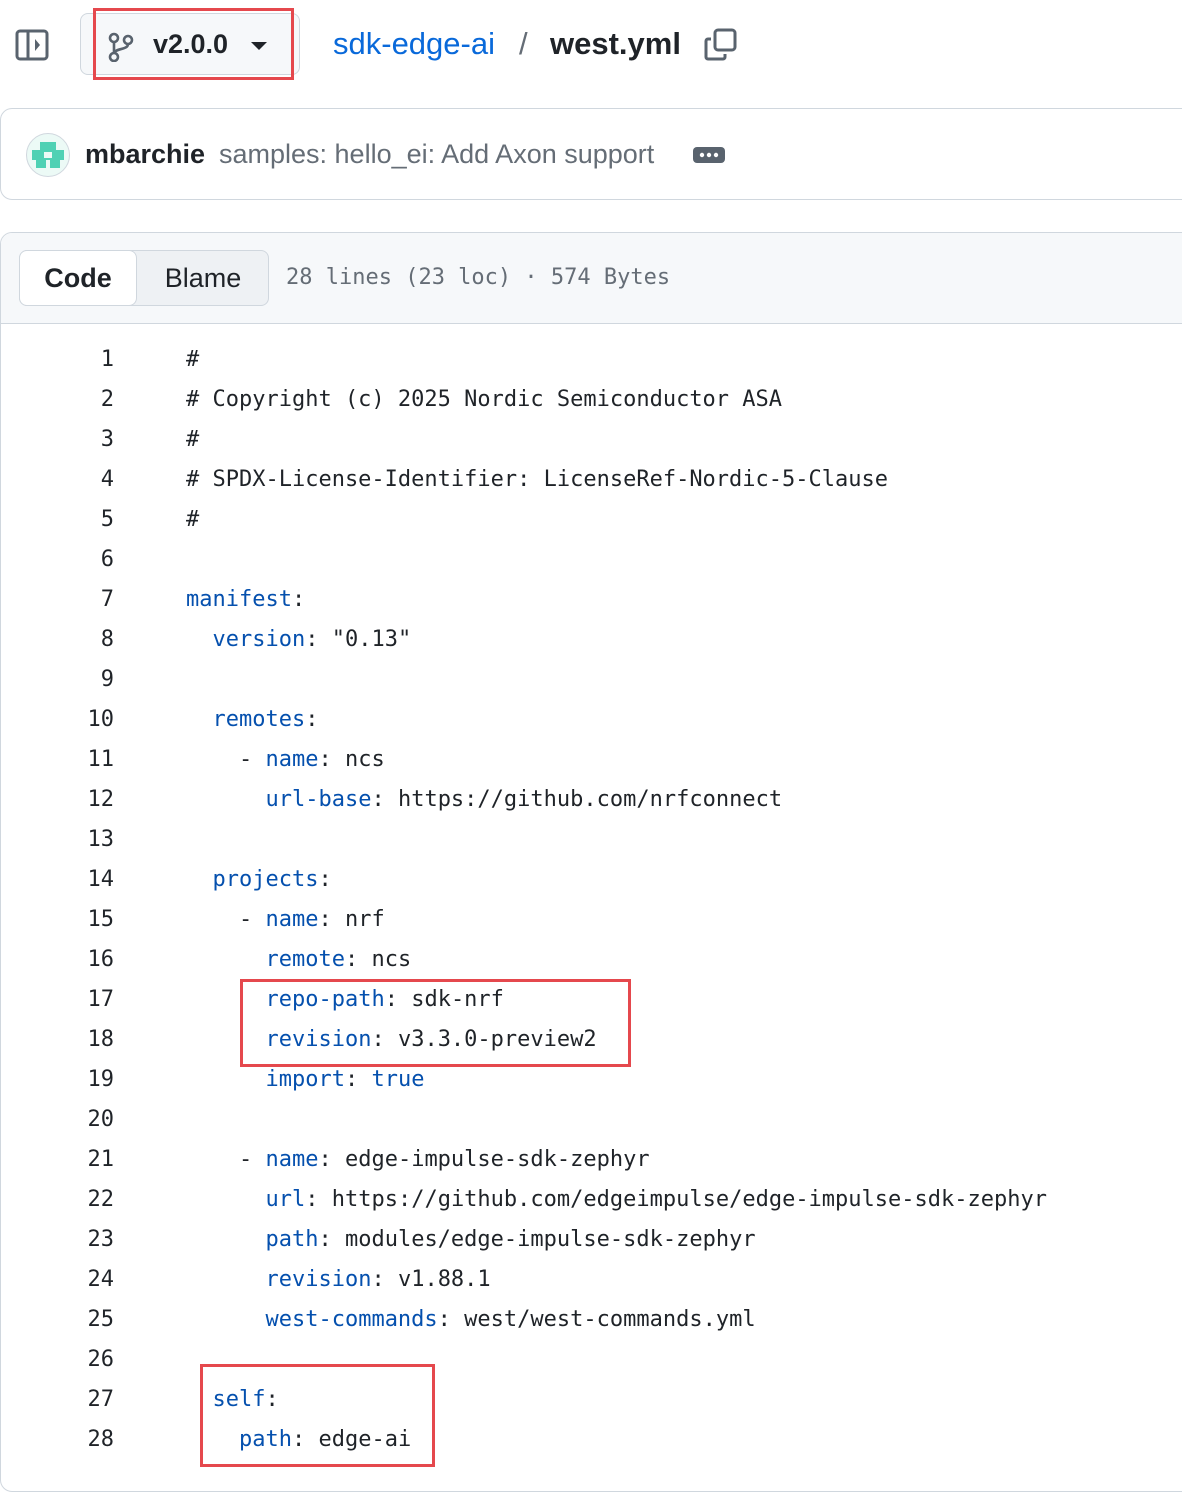 This screenshot has height=1492, width=1182. What do you see at coordinates (414, 44) in the screenshot?
I see `breadcrumb-repo-link: sdk-edge-ai` at bounding box center [414, 44].